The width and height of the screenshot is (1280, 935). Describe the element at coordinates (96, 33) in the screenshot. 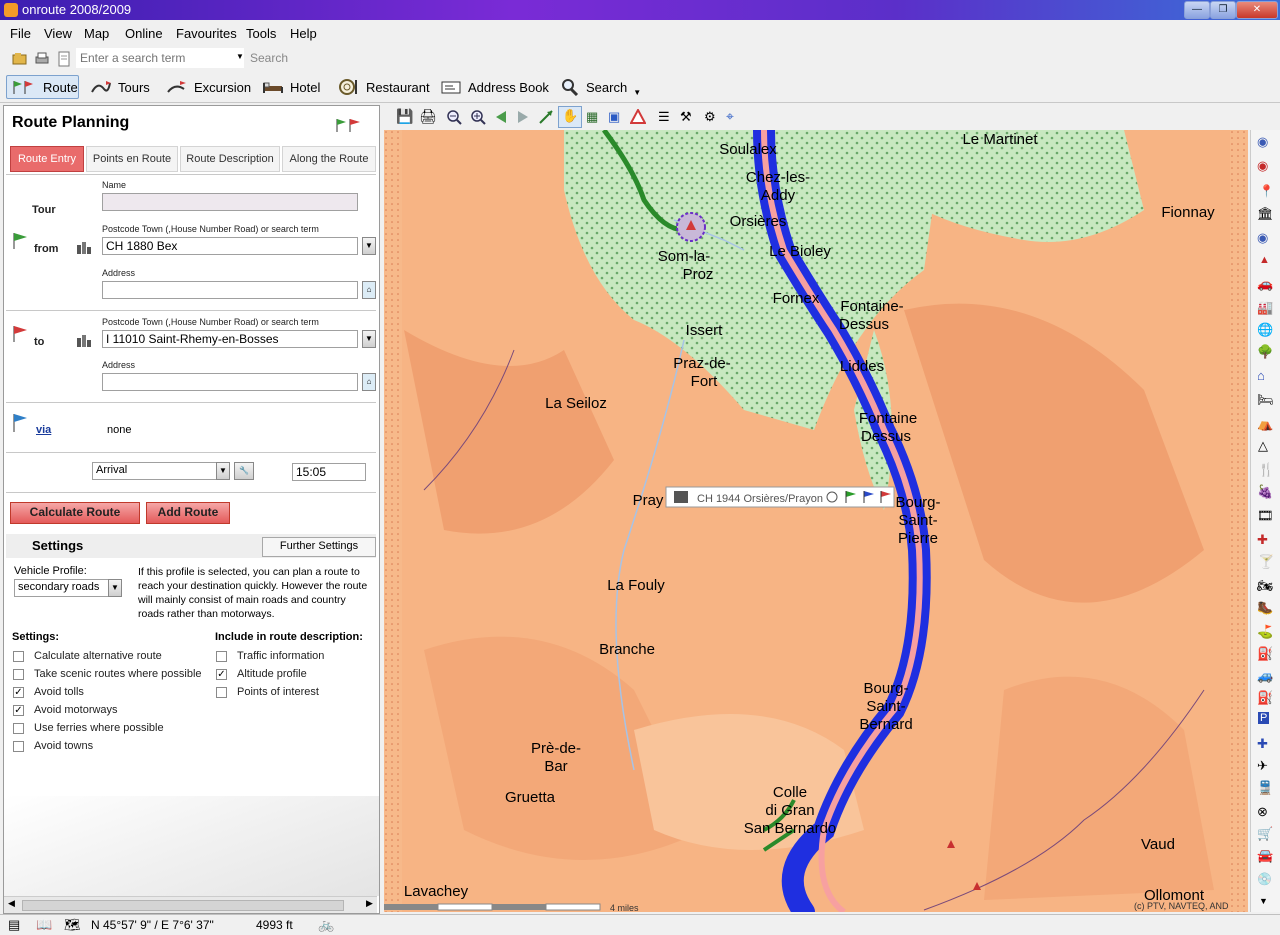

I see `menu-map: Map` at that location.